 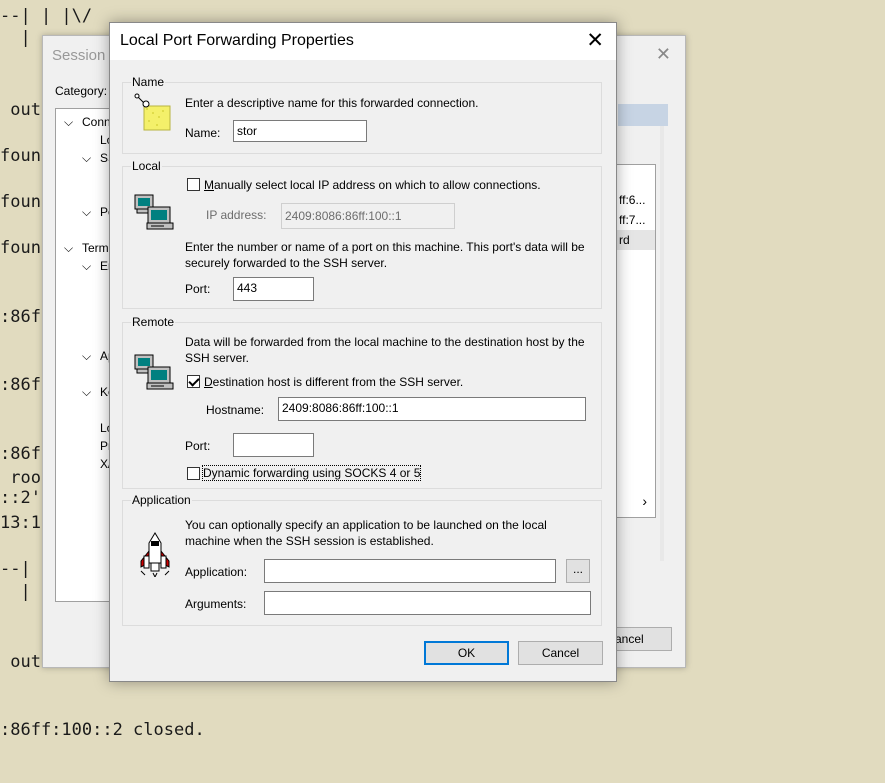 I want to click on name-tag-icon, so click(x=152, y=112).